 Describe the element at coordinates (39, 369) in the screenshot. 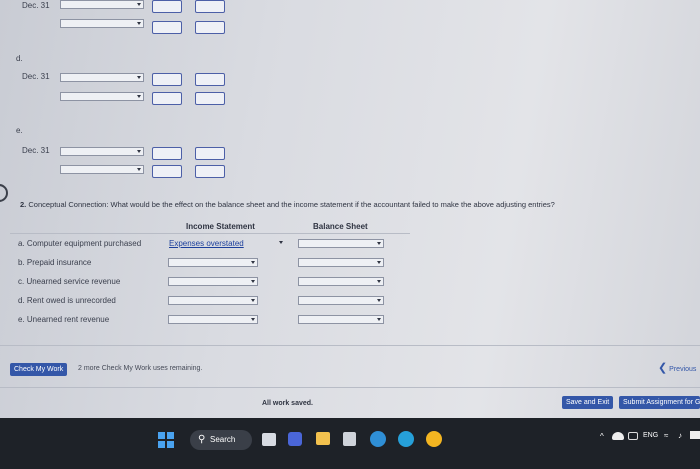

I see `check-my-work-button: Check My Work` at that location.